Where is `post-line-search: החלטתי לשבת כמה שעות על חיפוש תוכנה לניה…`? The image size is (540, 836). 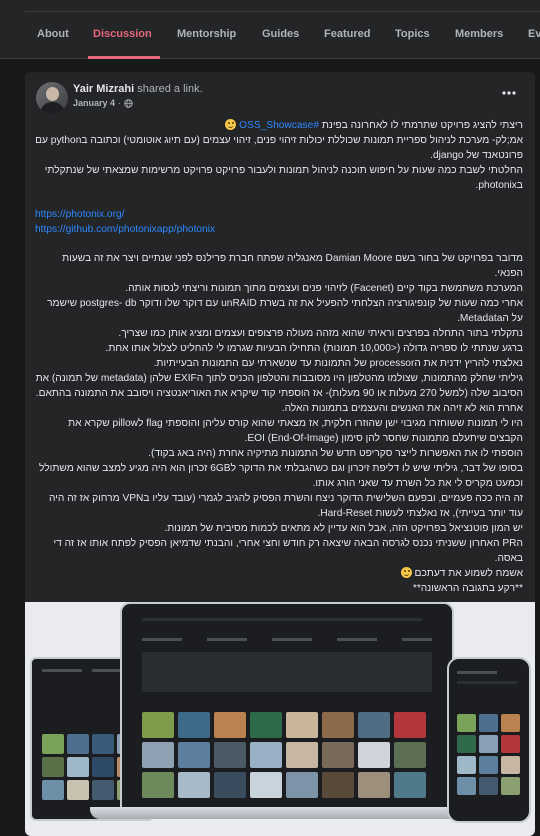
post-line-search: החלטתי לשבת כמה שעות על חיפוש תוכנה לניה… is located at coordinates (283, 178).